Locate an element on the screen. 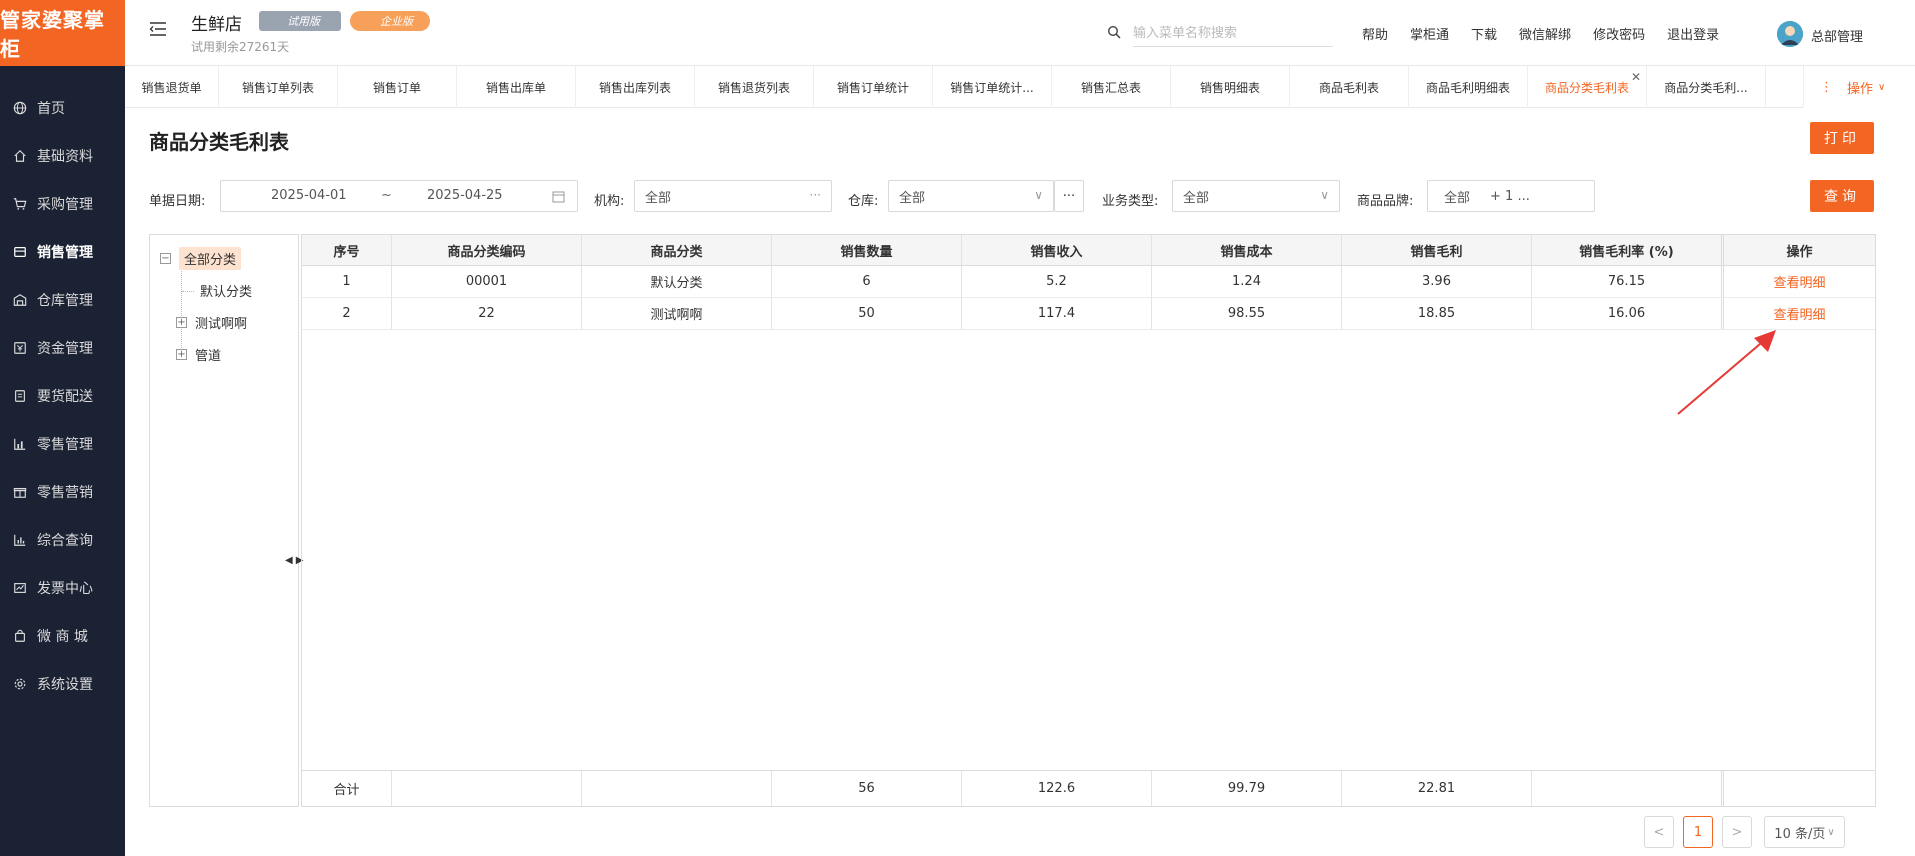  biz-type-select: 全部 ∨ is located at coordinates (1256, 196).